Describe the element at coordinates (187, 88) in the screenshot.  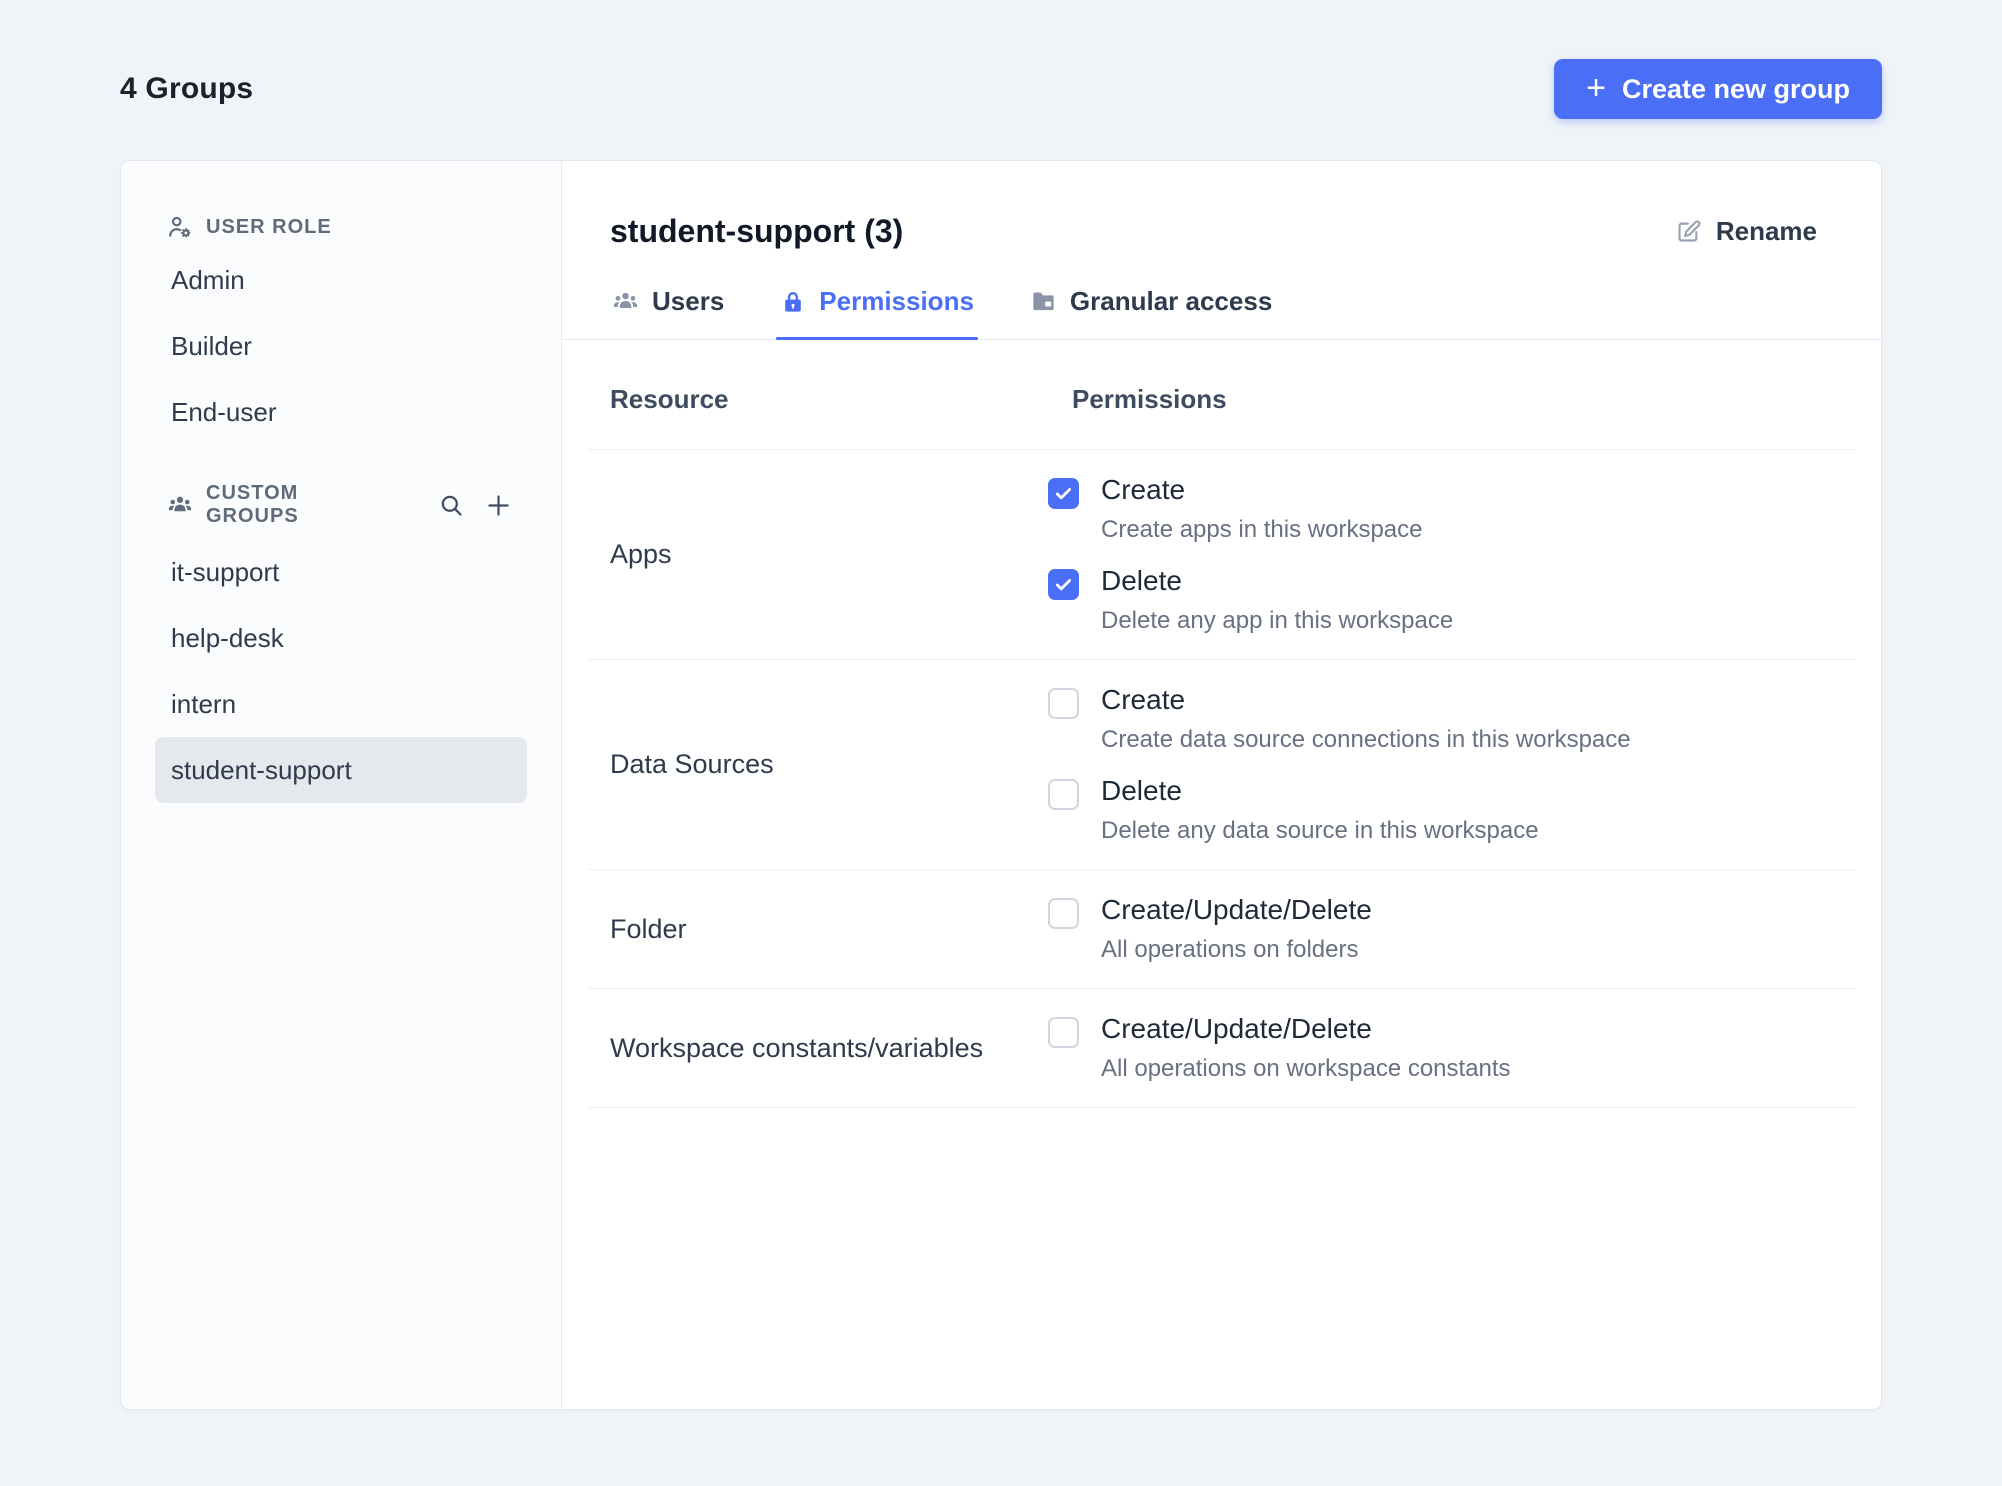
I see `page-title: 4 Groups` at that location.